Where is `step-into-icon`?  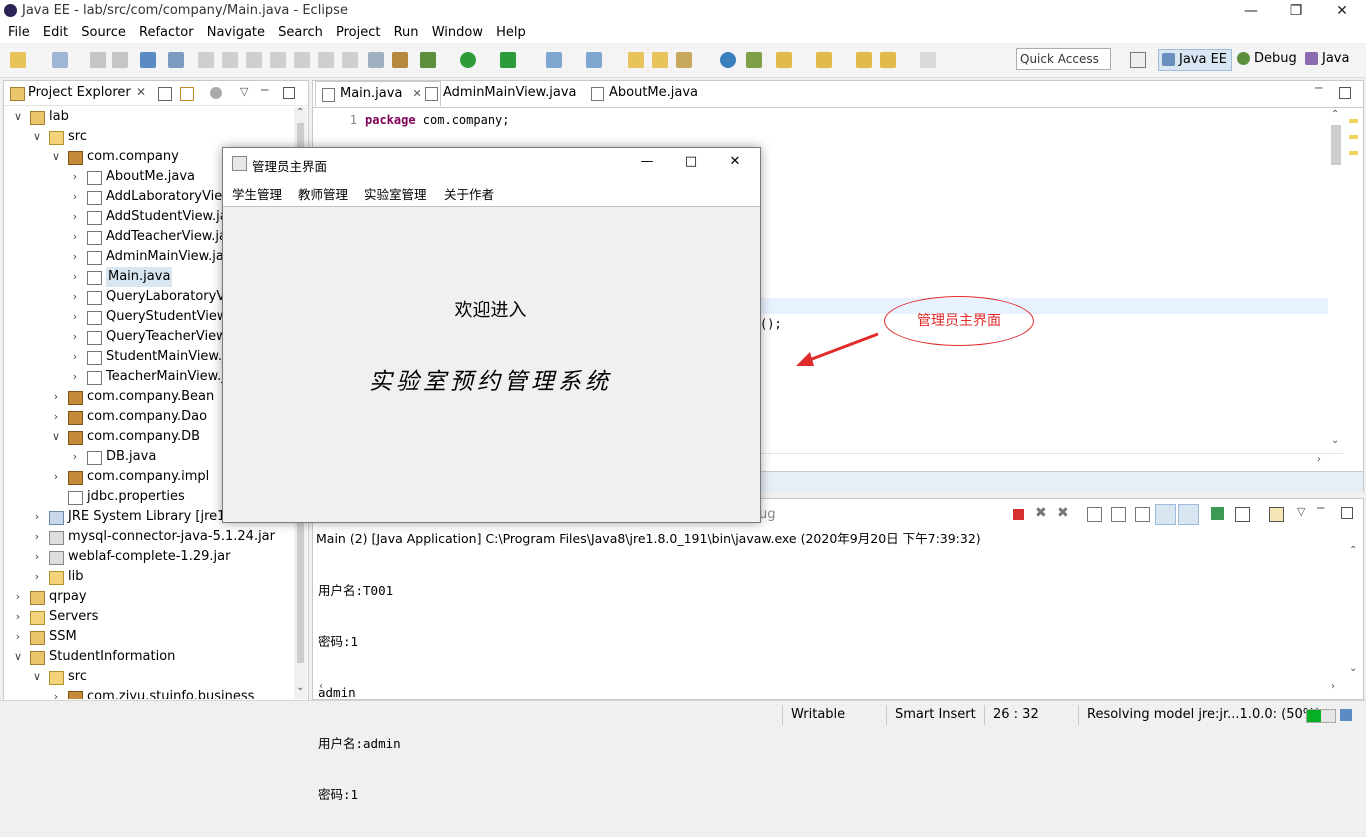
step-into-icon is located at coordinates (302, 60).